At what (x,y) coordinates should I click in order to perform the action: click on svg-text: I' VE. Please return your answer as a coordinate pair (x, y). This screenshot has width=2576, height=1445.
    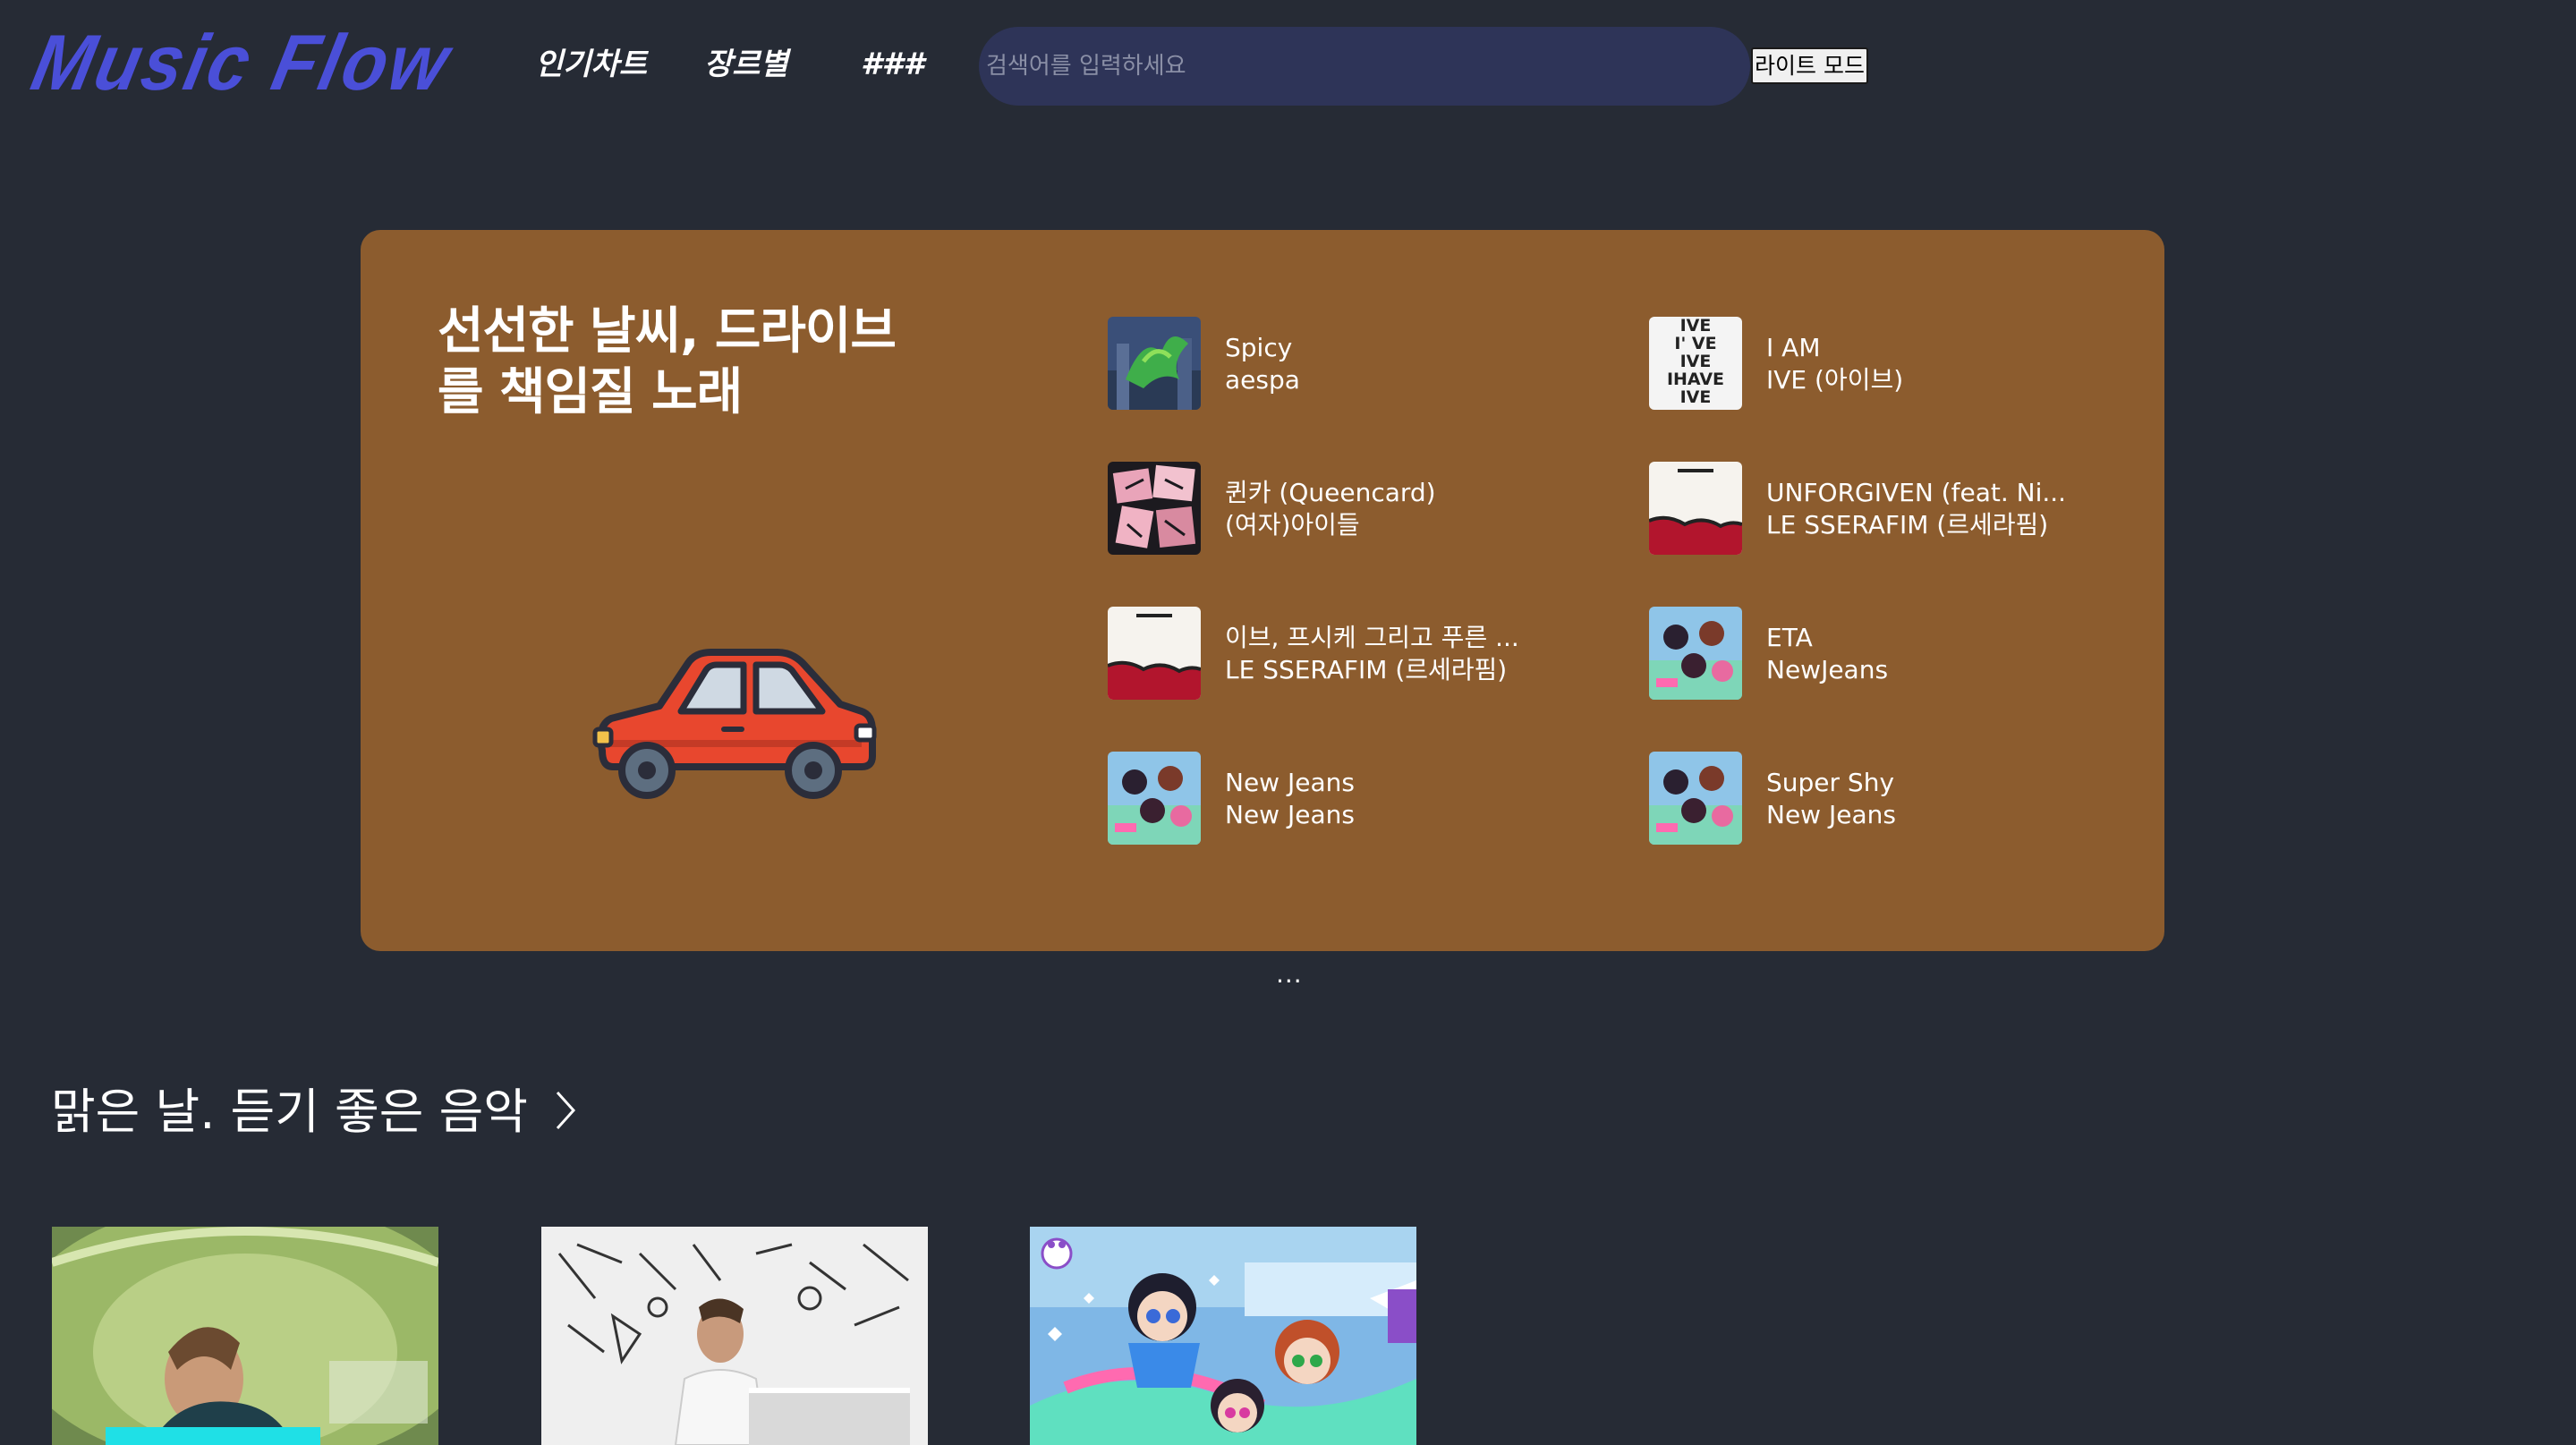
    Looking at the image, I should click on (1695, 343).